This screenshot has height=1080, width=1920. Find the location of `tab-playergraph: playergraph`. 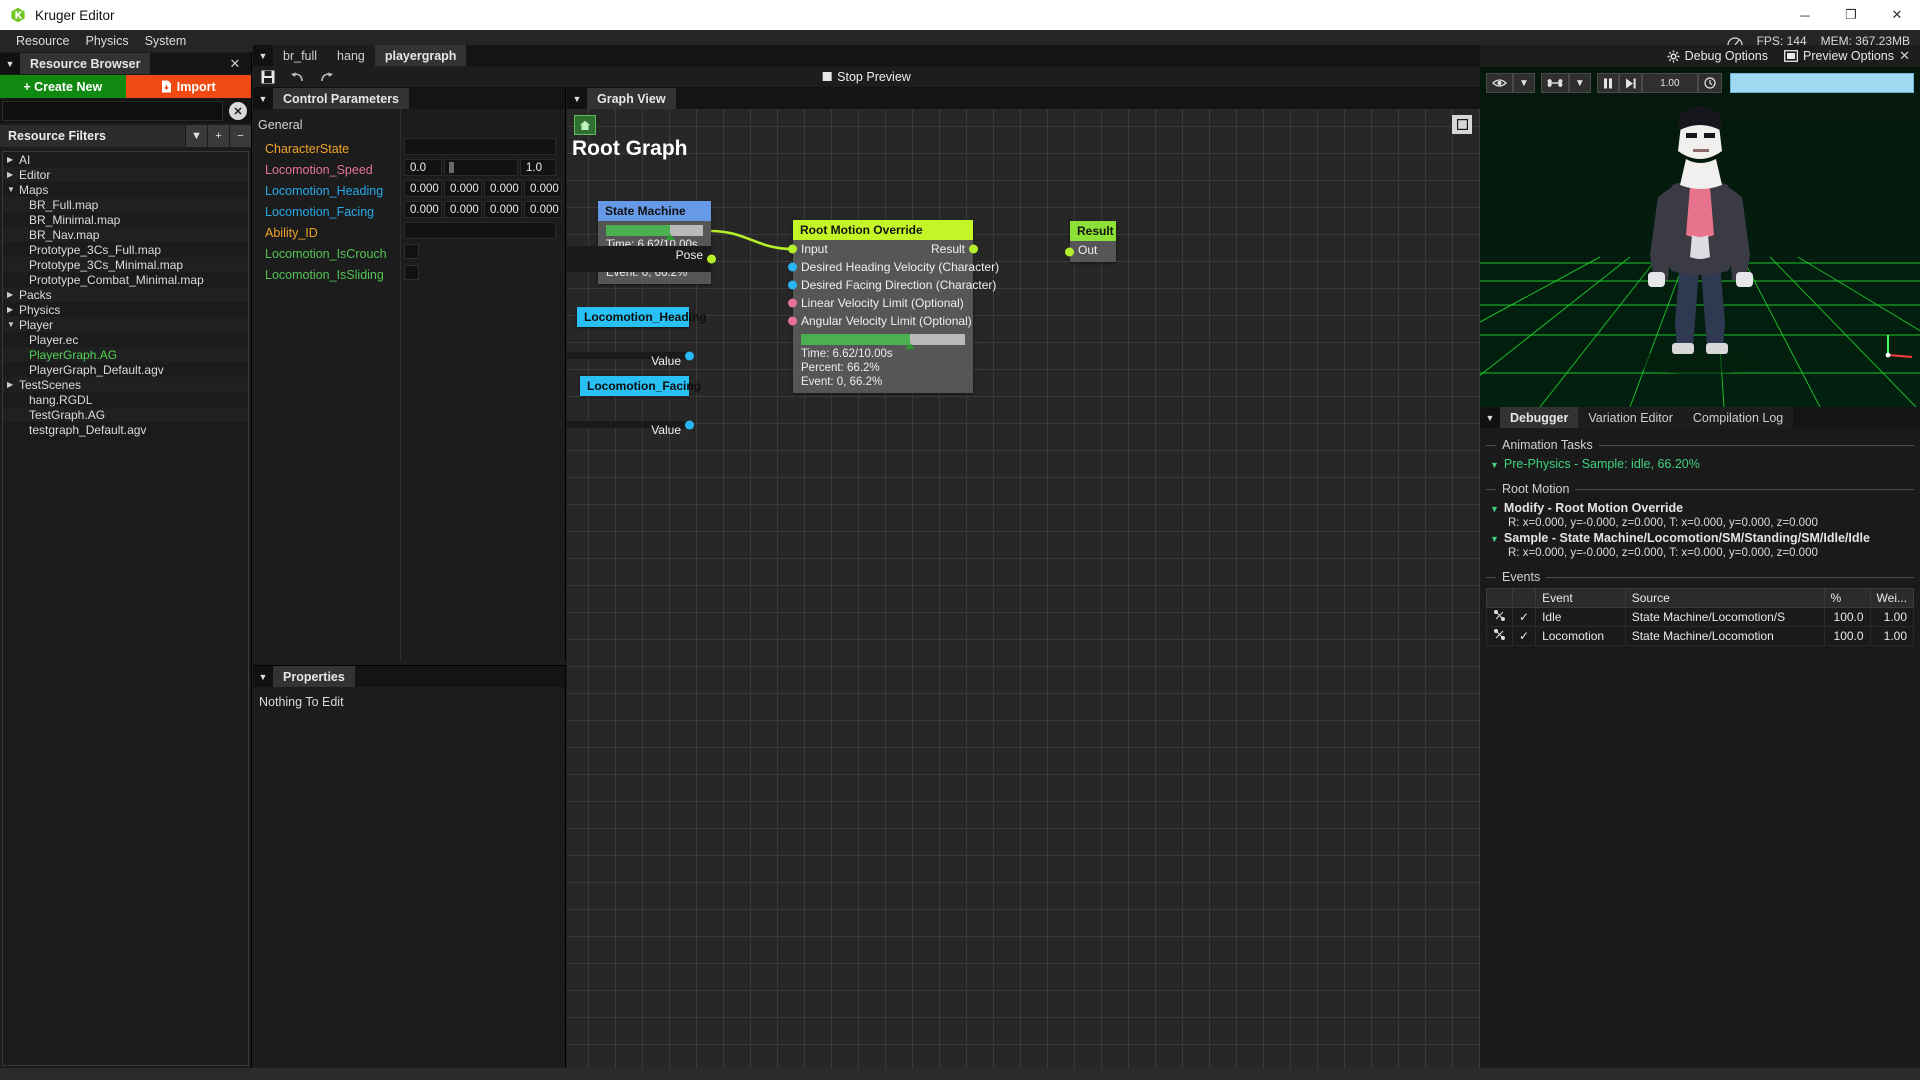

tab-playergraph: playergraph is located at coordinates (420, 55).